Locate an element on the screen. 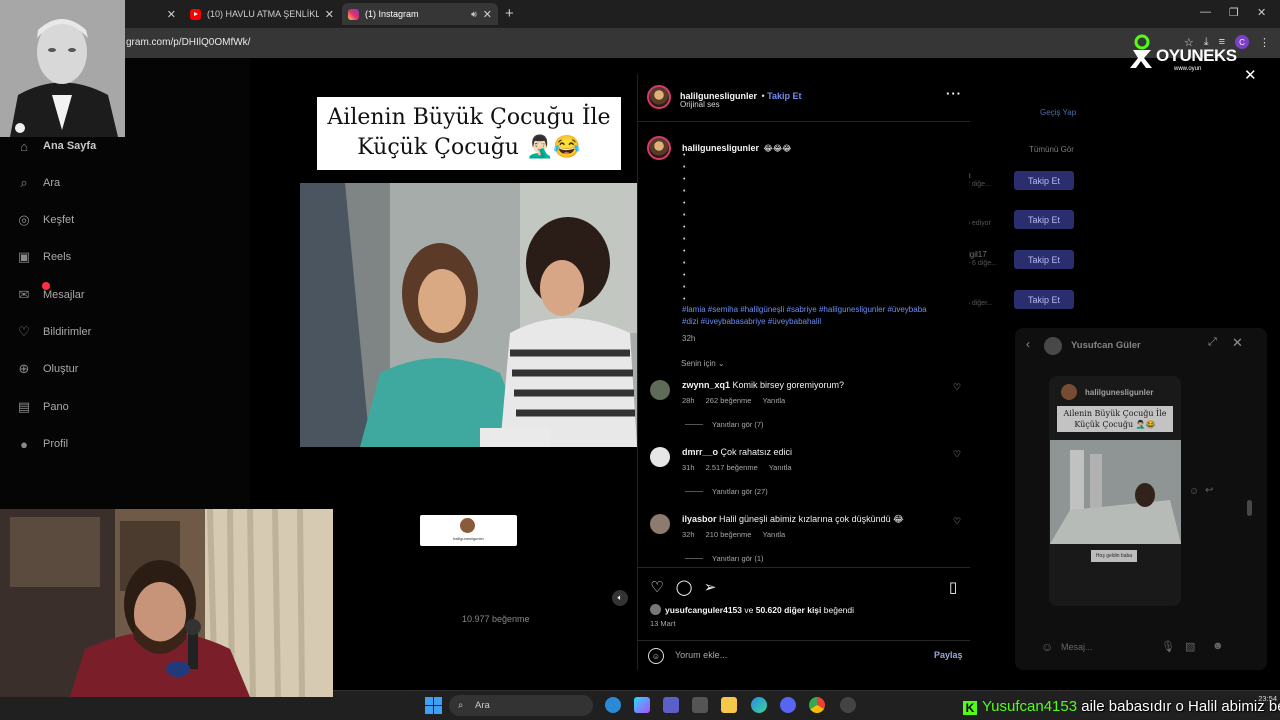 Image resolution: width=1280 pixels, height=720 pixels. sidebar-item-reels: ▣ Reels is located at coordinates (43, 257).